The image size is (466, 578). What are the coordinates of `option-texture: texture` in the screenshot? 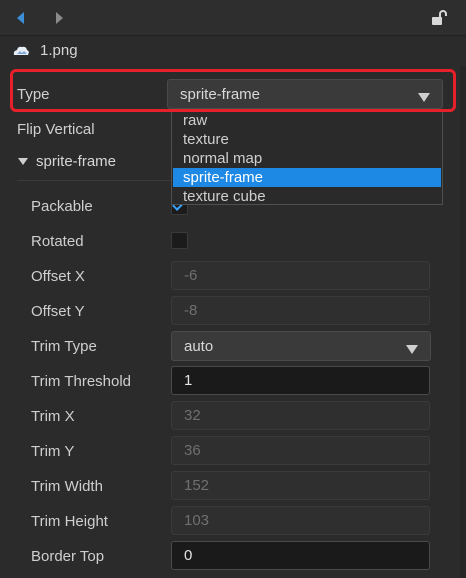 It's located at (307, 139).